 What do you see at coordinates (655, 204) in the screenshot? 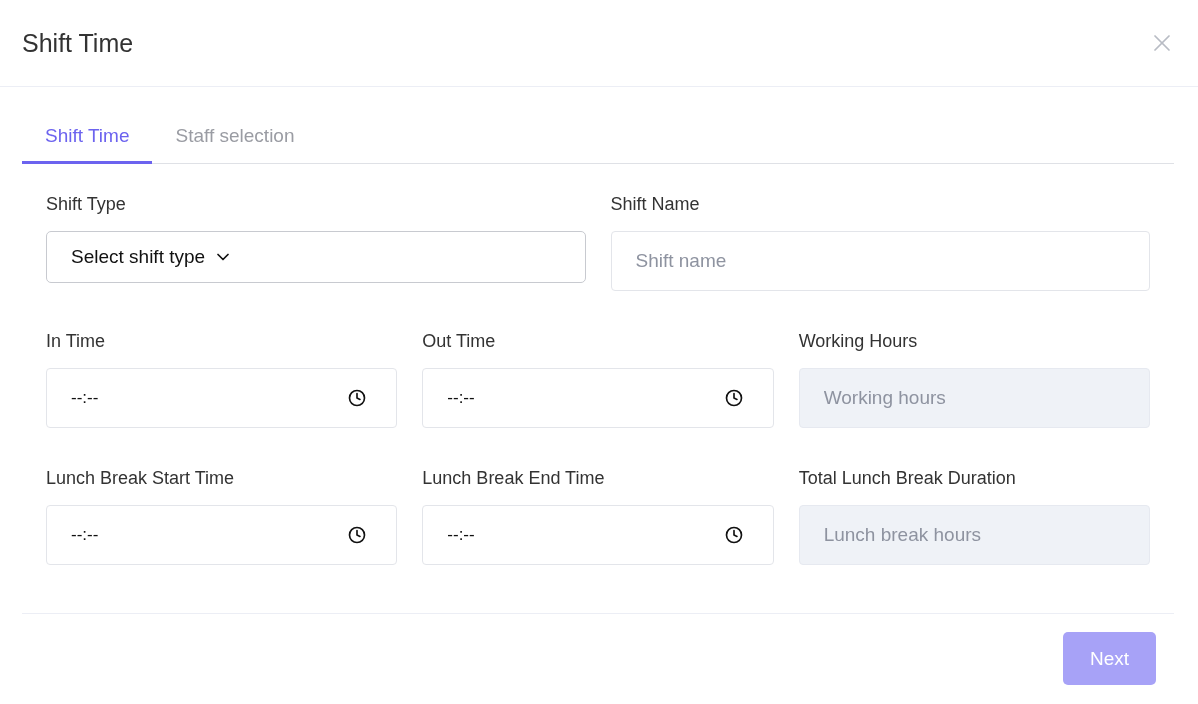
I see `field-label: Shift Name` at bounding box center [655, 204].